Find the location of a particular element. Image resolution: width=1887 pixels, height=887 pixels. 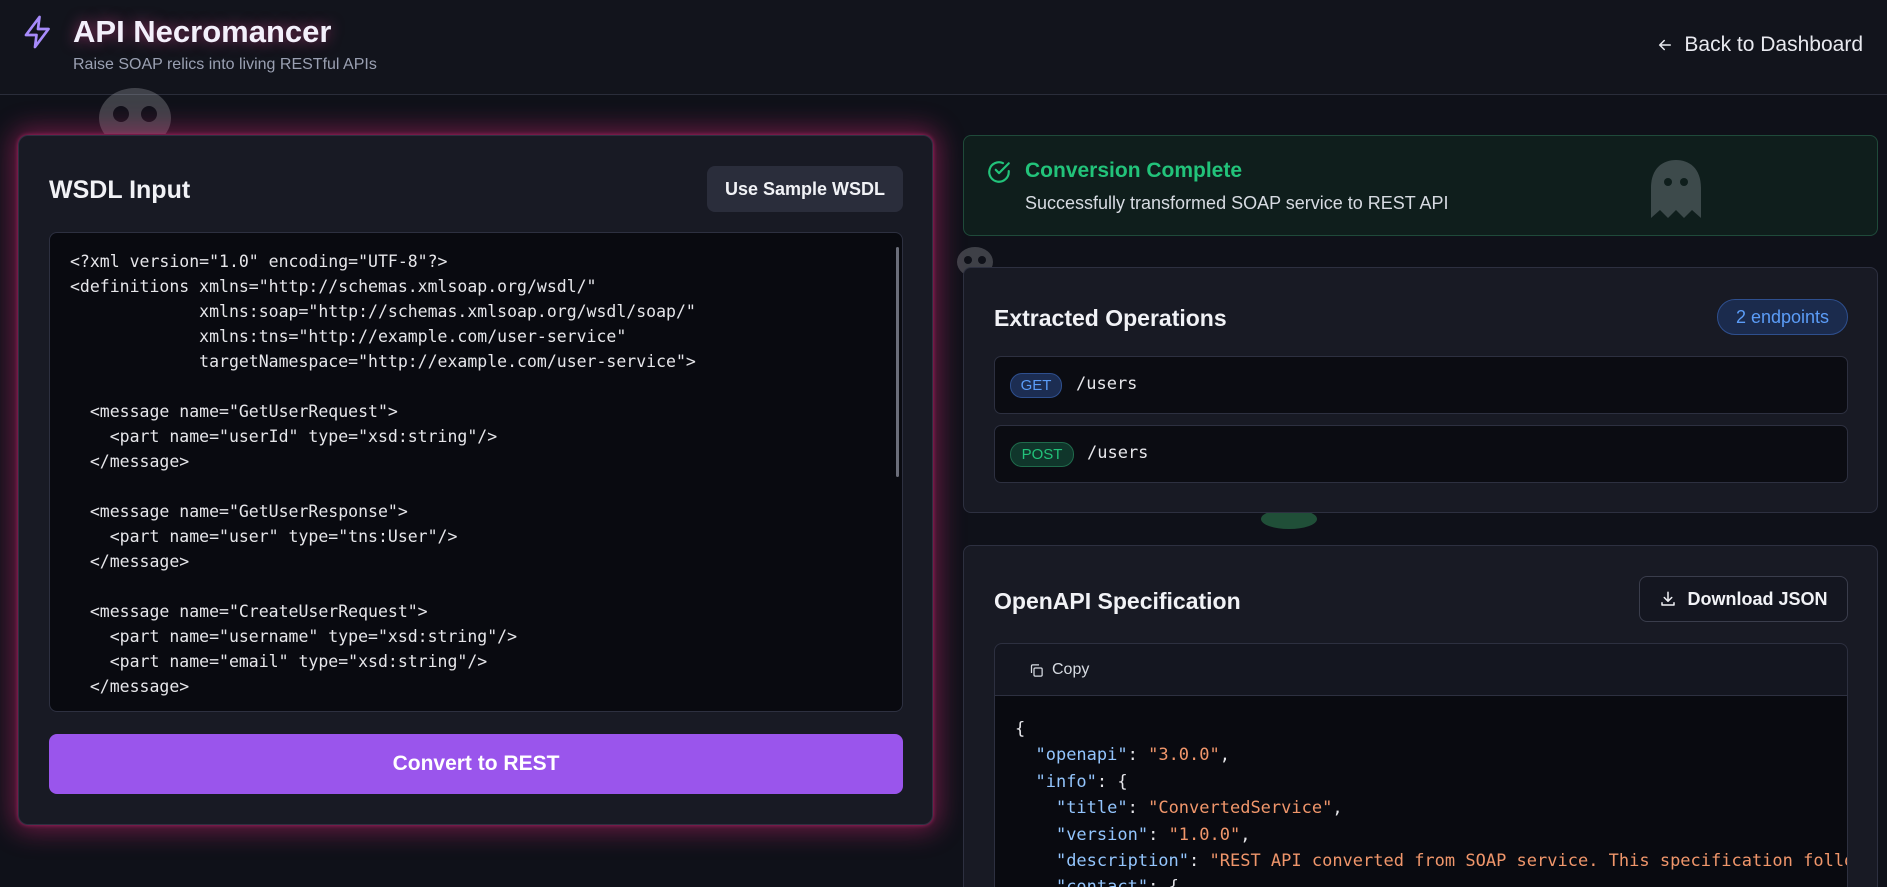

back-link-label: Back to Dashboard is located at coordinates (1773, 44).